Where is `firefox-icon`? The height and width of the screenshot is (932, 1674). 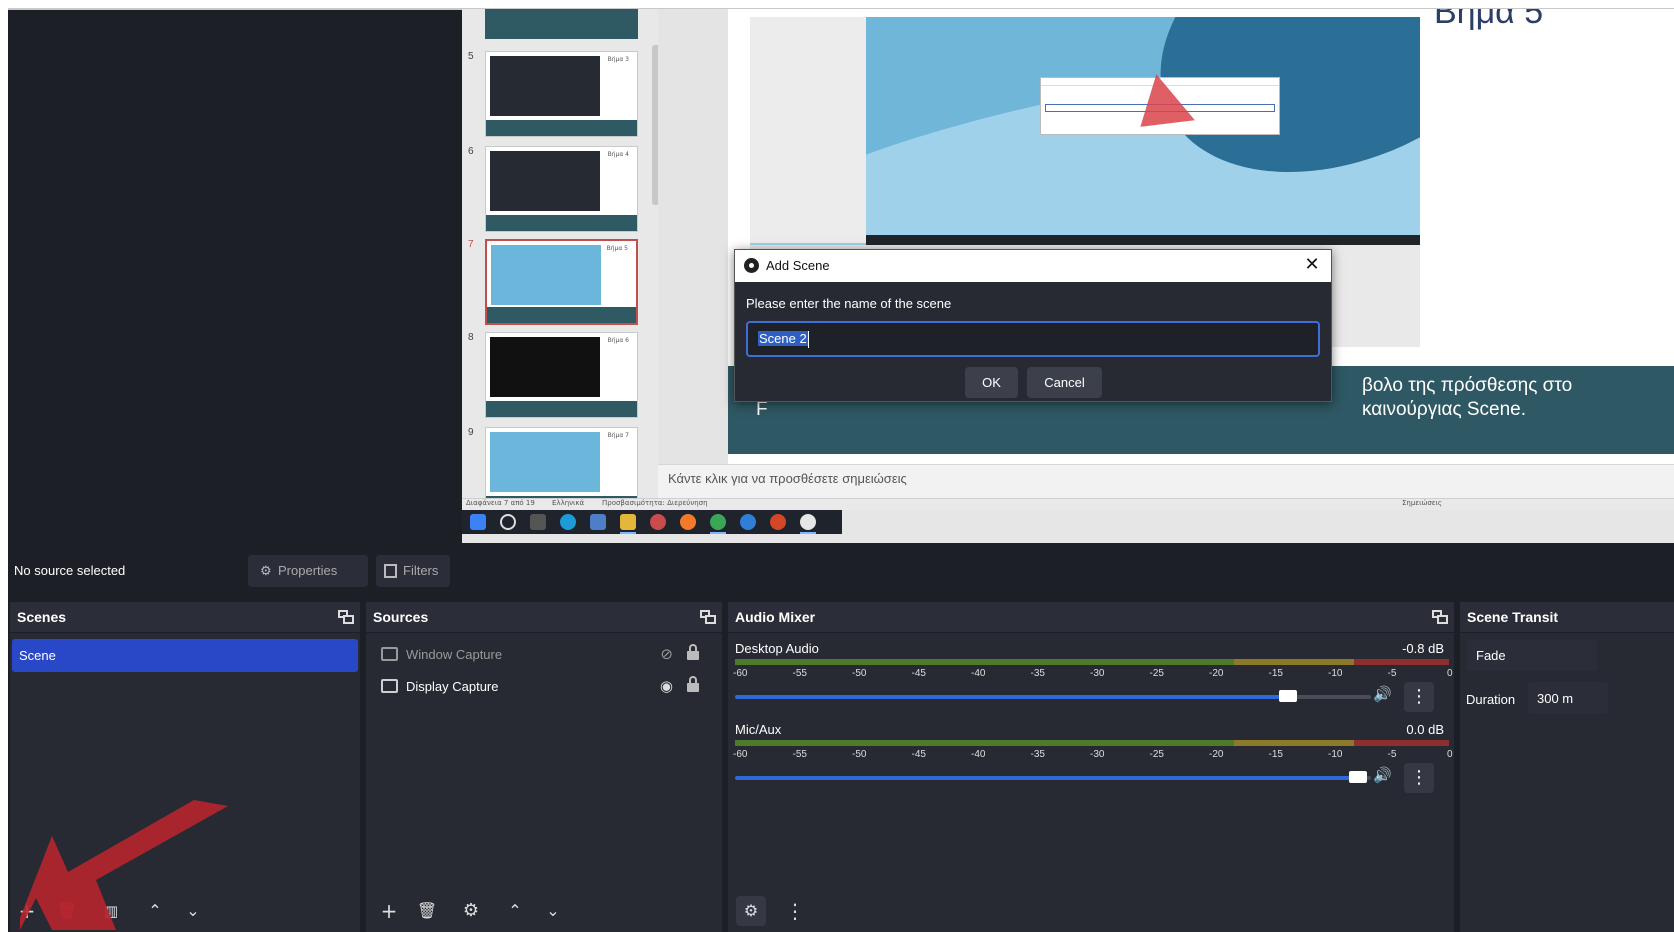
firefox-icon is located at coordinates (688, 522).